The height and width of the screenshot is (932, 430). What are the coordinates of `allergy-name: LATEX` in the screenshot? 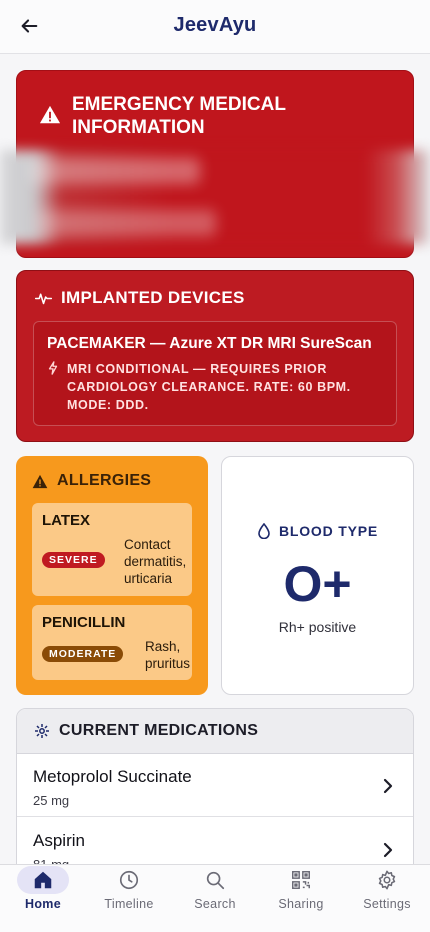 It's located at (66, 520).